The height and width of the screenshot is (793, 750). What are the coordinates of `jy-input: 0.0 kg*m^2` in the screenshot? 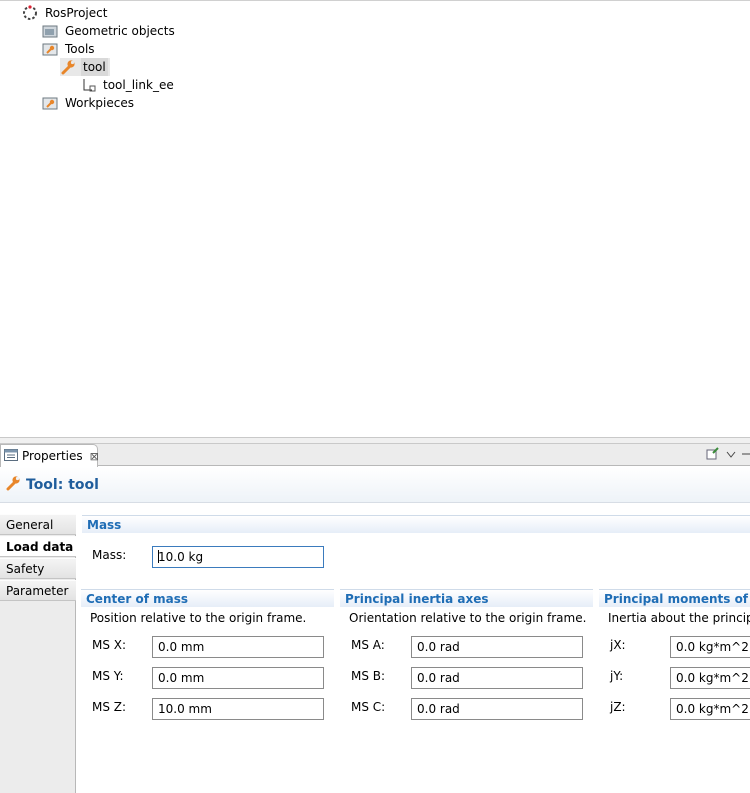 It's located at (710, 678).